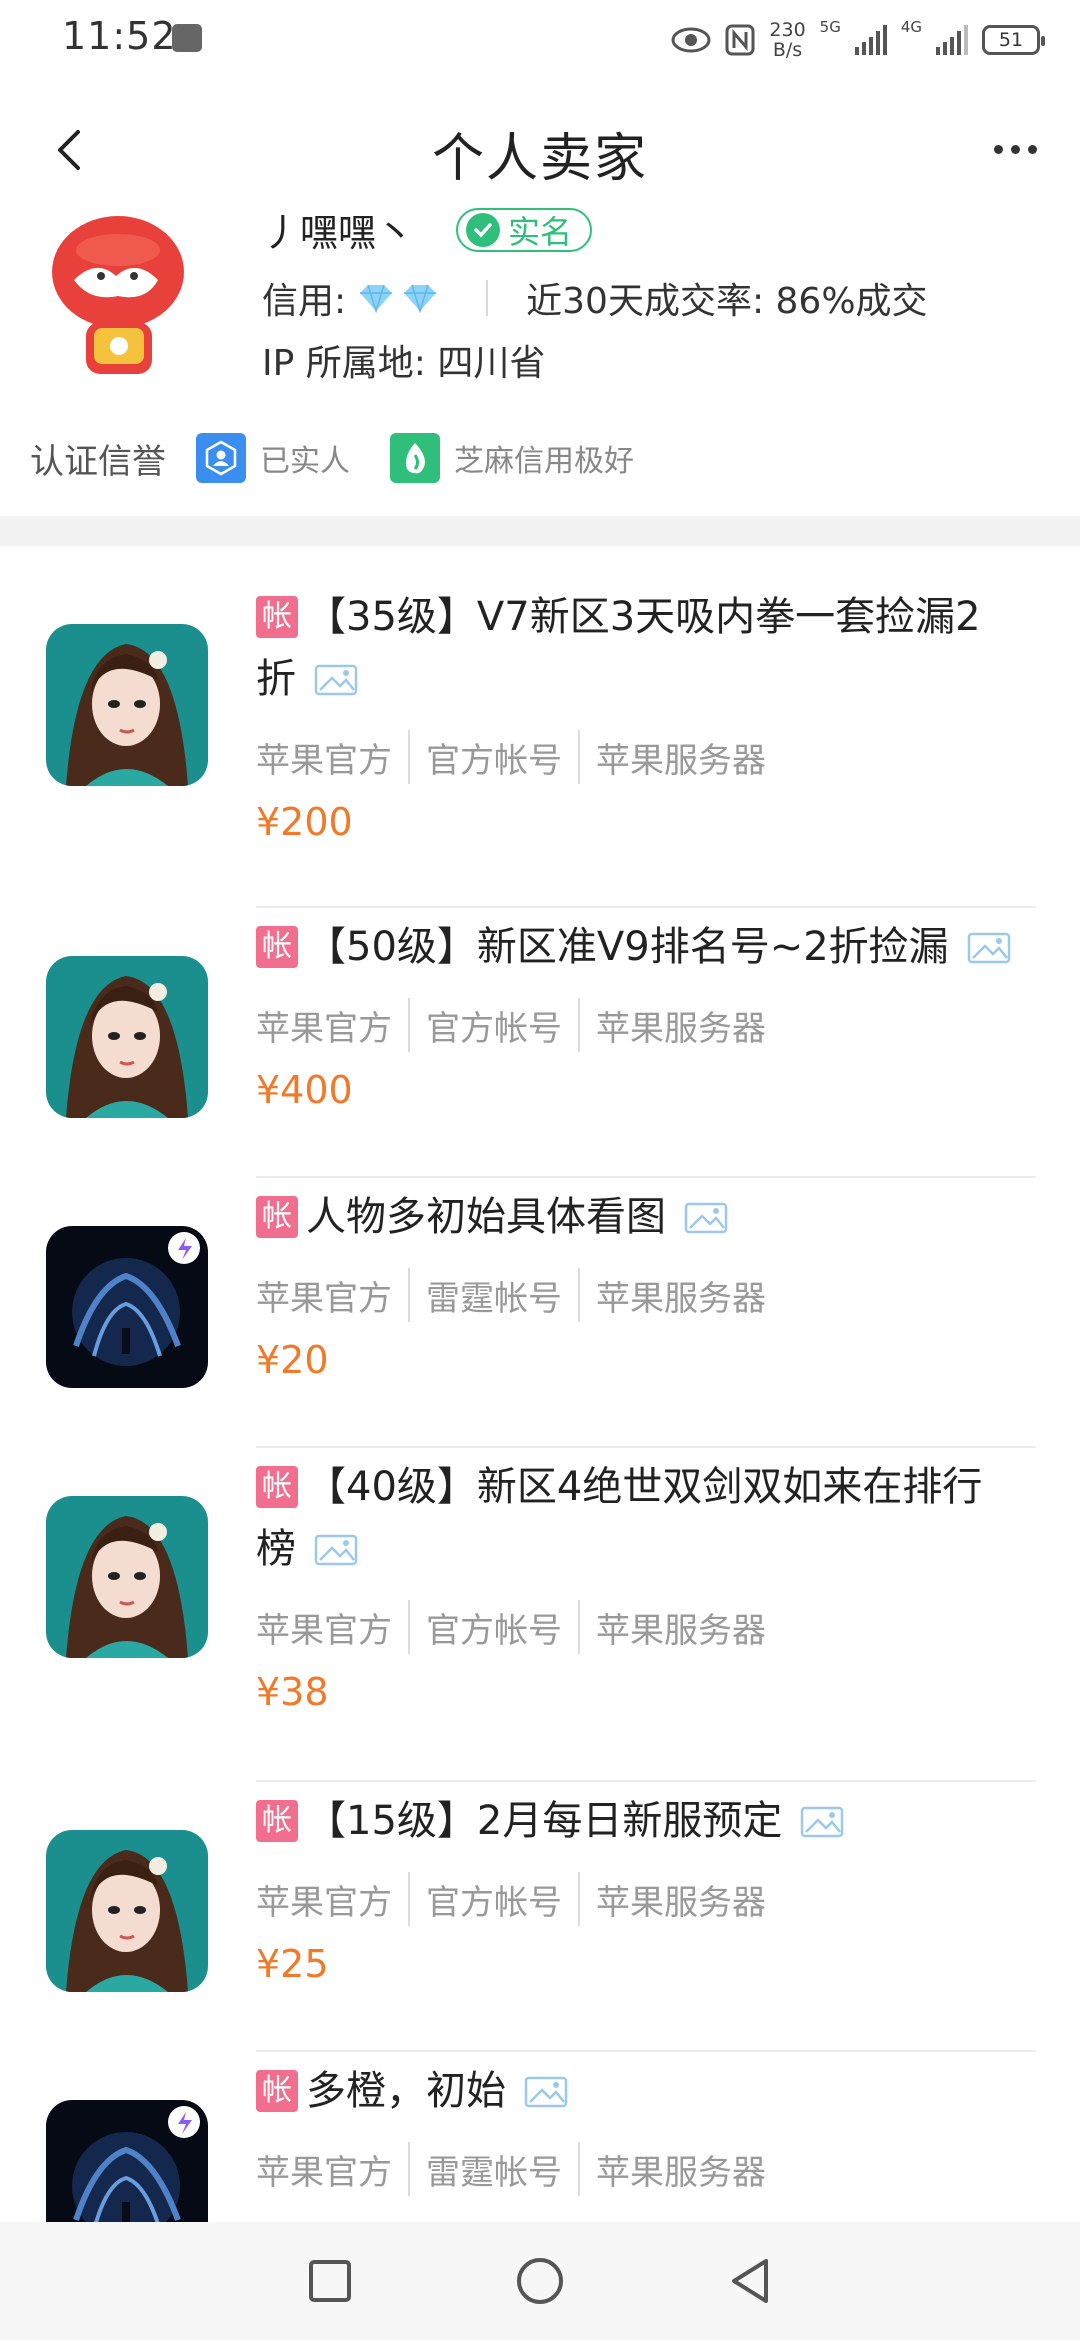  What do you see at coordinates (619, 1487) in the screenshot?
I see `listing-title: 帐【40级】新区4绝世双剑双如来在排行` at bounding box center [619, 1487].